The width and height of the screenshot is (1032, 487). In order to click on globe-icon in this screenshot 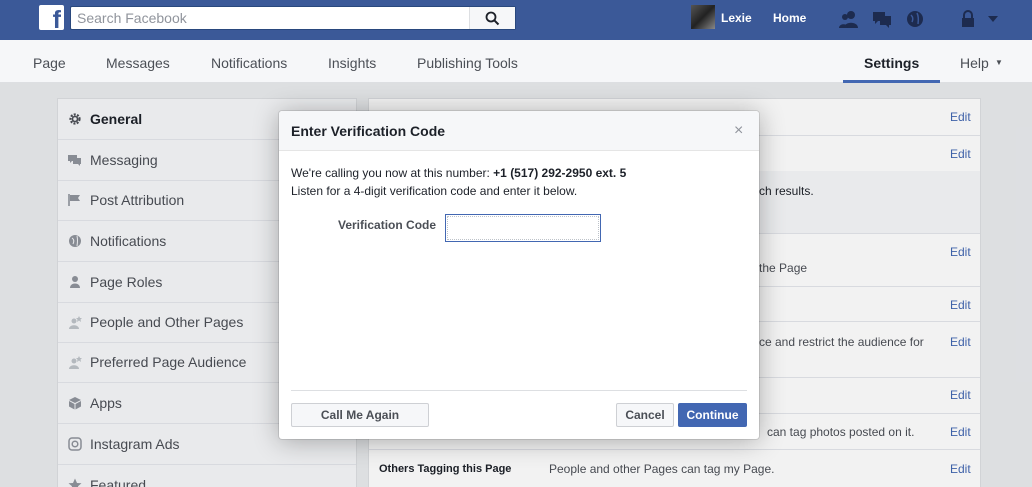, I will do `click(915, 19)`.